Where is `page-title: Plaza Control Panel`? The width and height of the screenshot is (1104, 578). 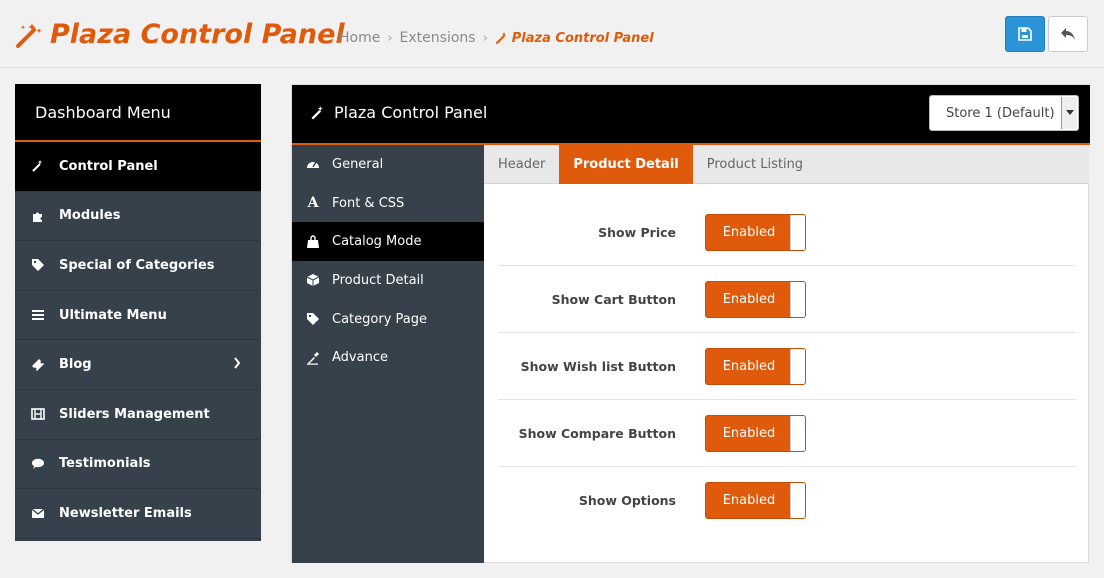 page-title: Plaza Control Panel is located at coordinates (197, 34).